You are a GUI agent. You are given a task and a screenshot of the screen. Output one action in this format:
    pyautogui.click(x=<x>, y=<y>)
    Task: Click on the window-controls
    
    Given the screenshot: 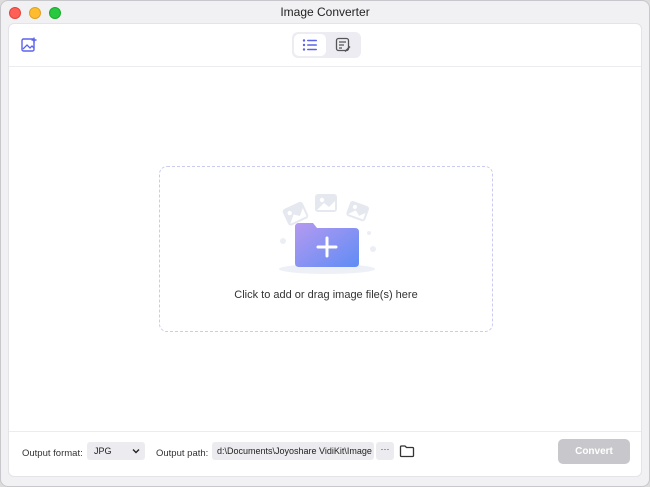 What is the action you would take?
    pyautogui.click(x=35, y=13)
    